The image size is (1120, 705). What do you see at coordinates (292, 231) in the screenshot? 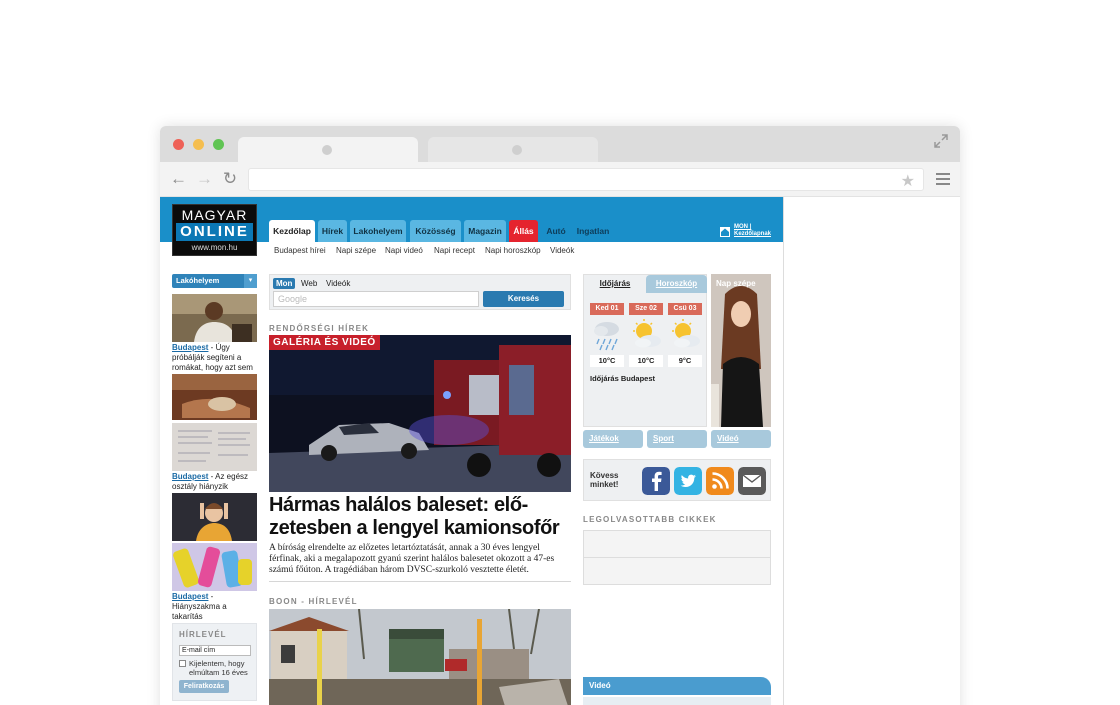
I see `nav-item-kezdolap: Kezdőlap` at bounding box center [292, 231].